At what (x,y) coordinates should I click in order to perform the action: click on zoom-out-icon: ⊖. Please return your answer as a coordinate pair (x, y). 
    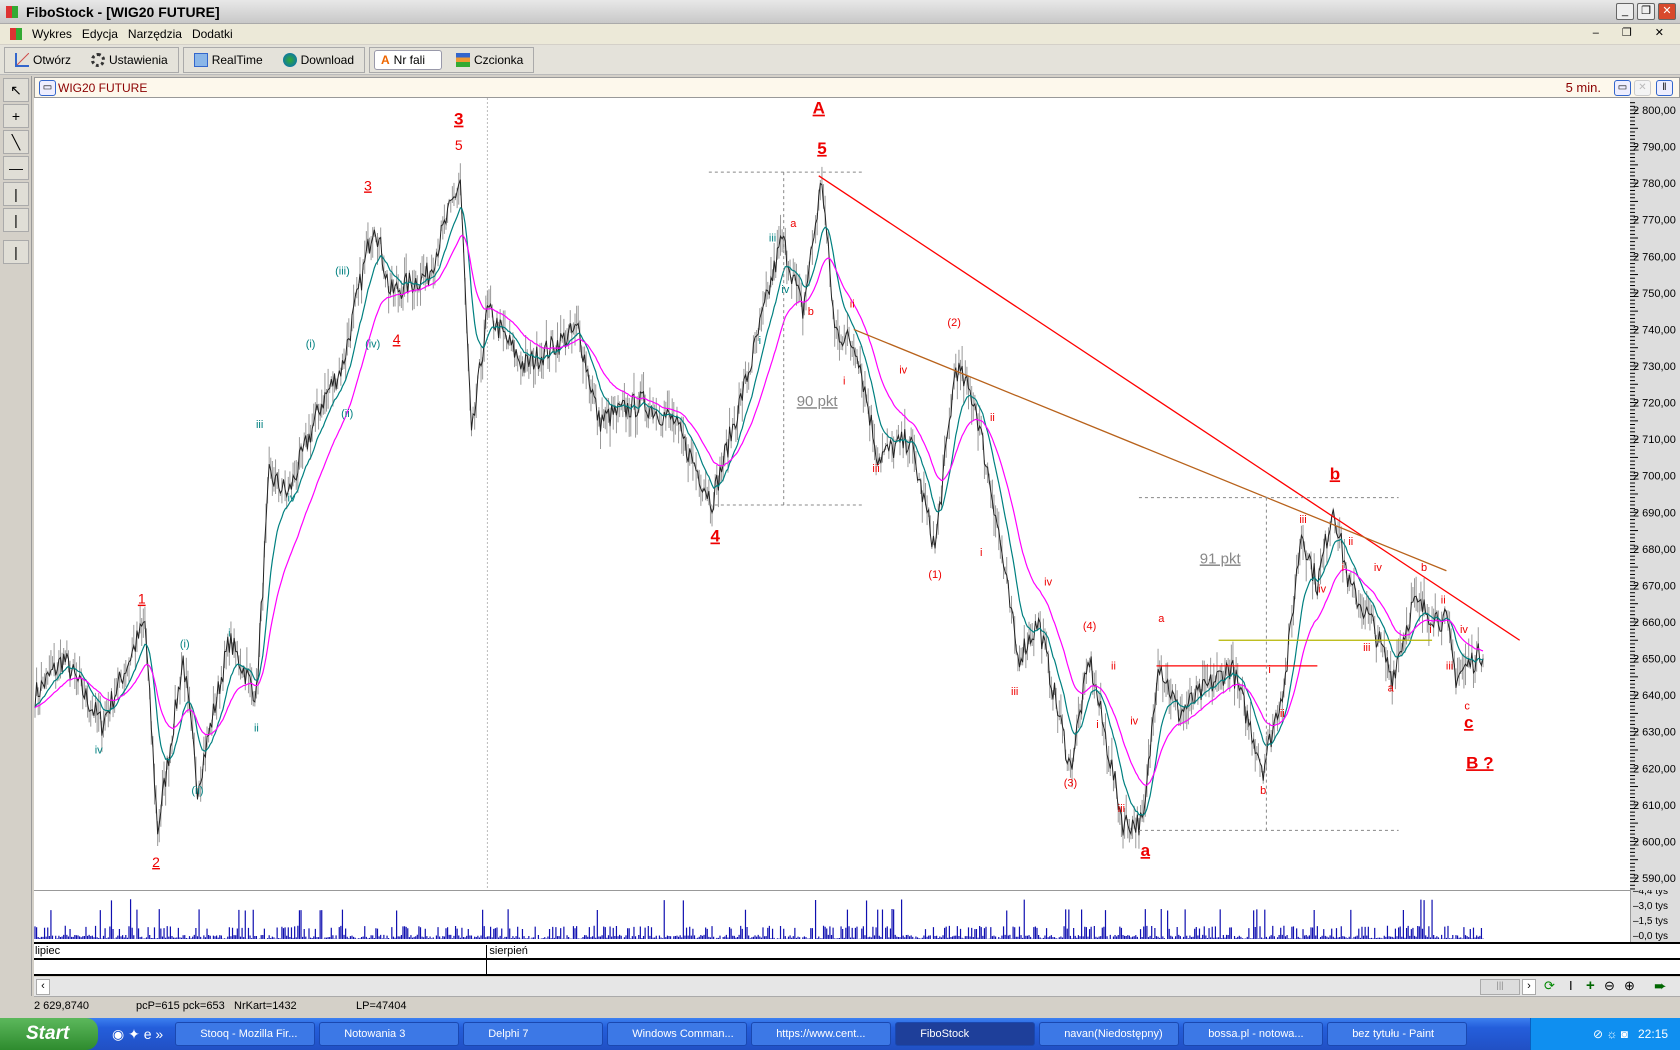
    Looking at the image, I should click on (1609, 986).